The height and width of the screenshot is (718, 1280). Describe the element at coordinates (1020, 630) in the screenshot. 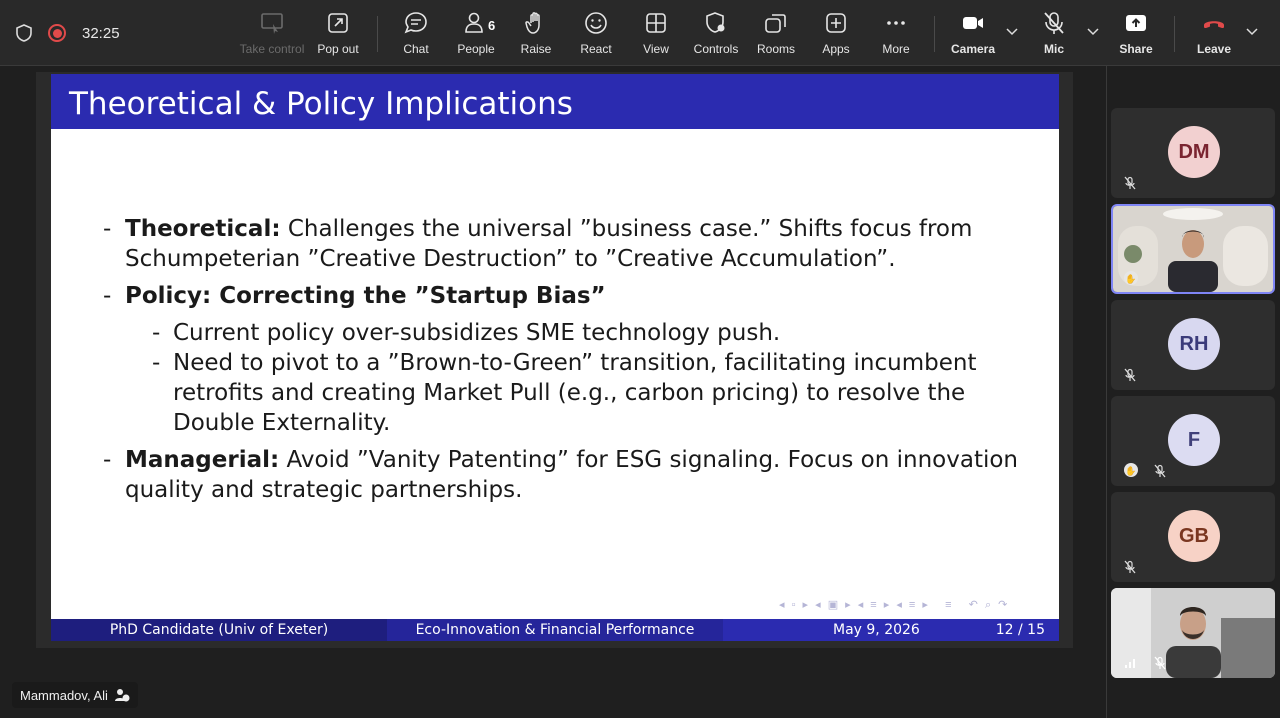

I see `footer-page-number: 12 / 15` at that location.